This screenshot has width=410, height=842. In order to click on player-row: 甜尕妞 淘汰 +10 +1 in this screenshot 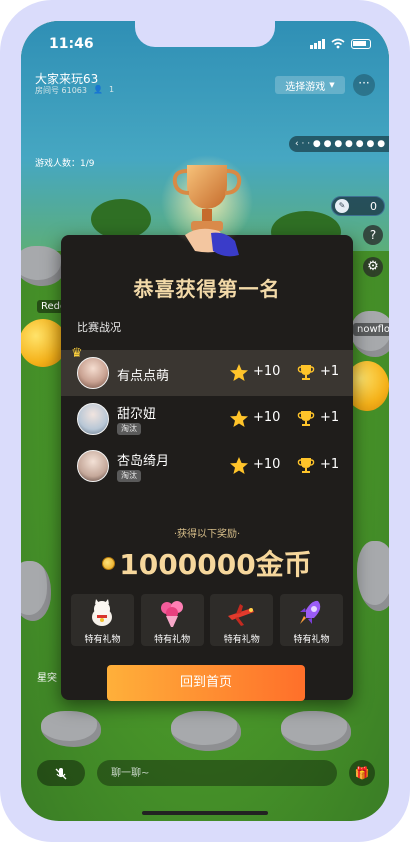, I will do `click(207, 419)`.